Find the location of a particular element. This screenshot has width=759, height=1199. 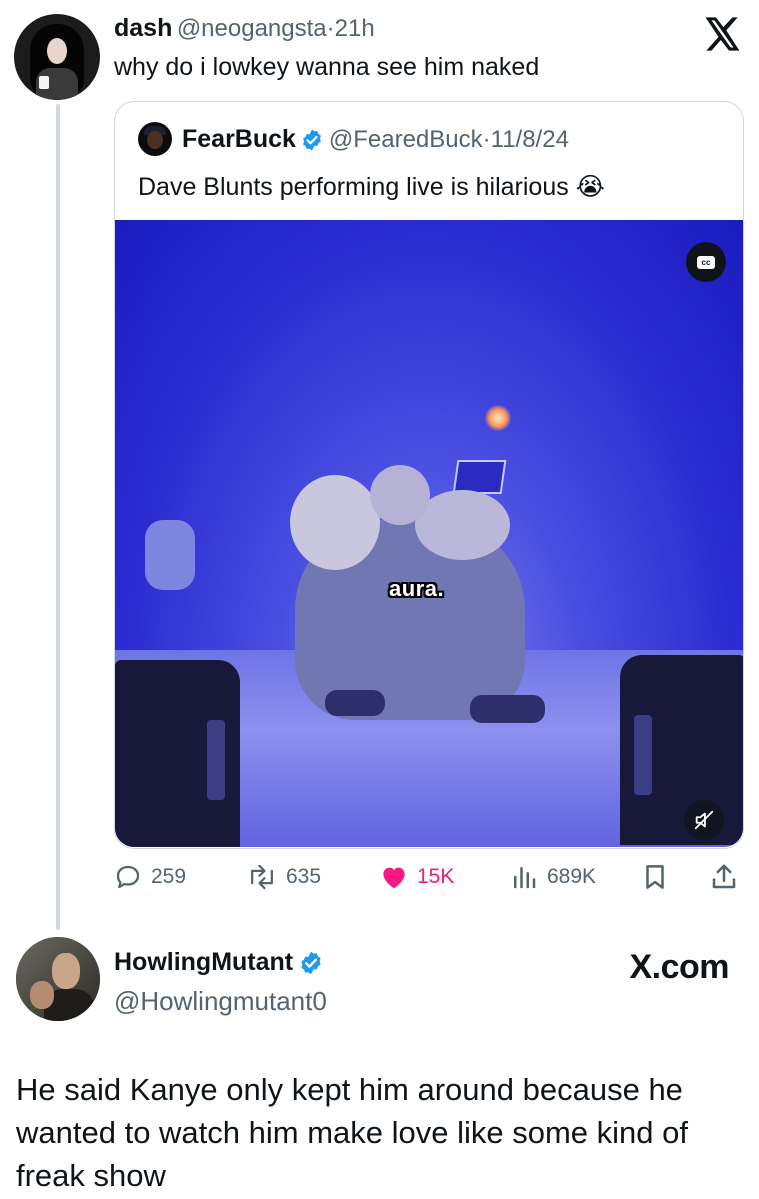

avatar-dash is located at coordinates (57, 57).